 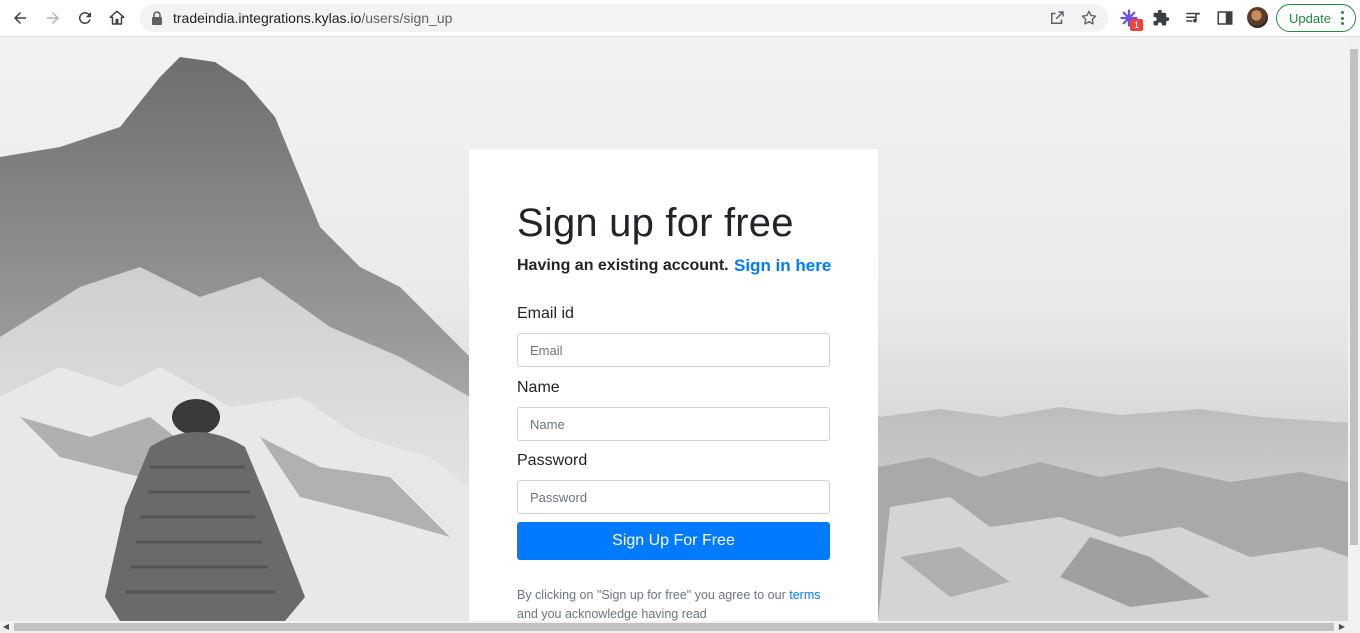 I want to click on horizontal-scrollbar: ◀ ▶, so click(x=680, y=627).